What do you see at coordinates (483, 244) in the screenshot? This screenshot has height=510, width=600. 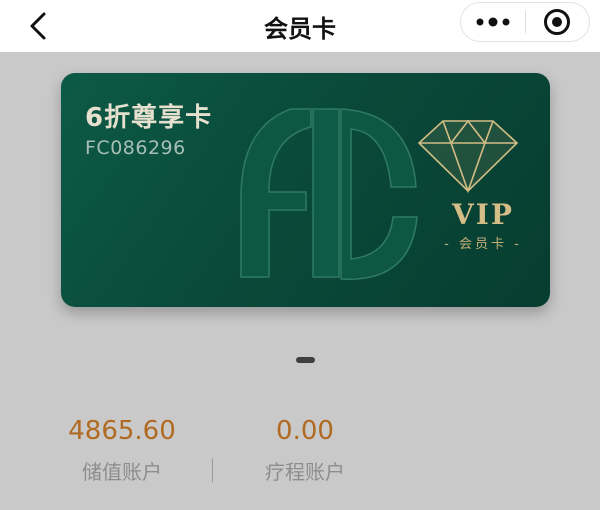 I see `vip-sublabel: - 会员卡 -` at bounding box center [483, 244].